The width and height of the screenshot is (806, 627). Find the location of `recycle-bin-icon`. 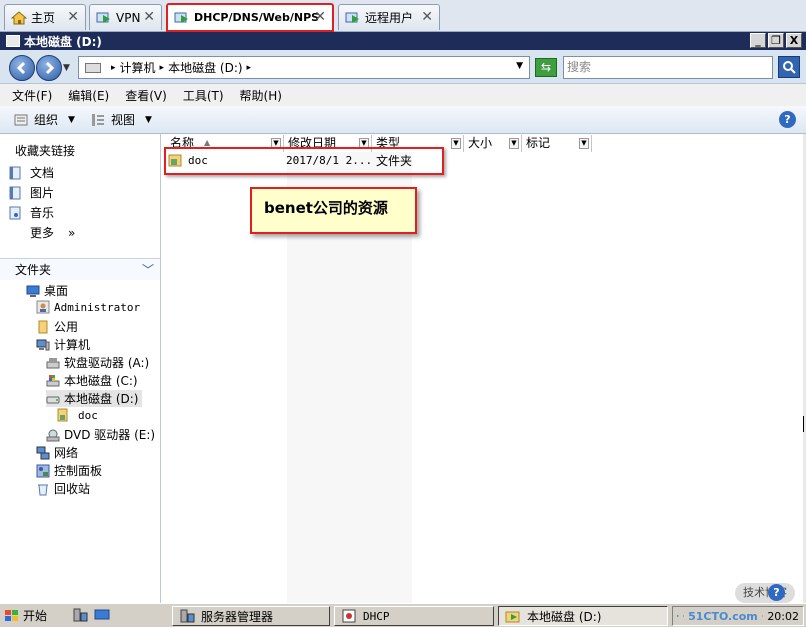

recycle-bin-icon is located at coordinates (43, 489).